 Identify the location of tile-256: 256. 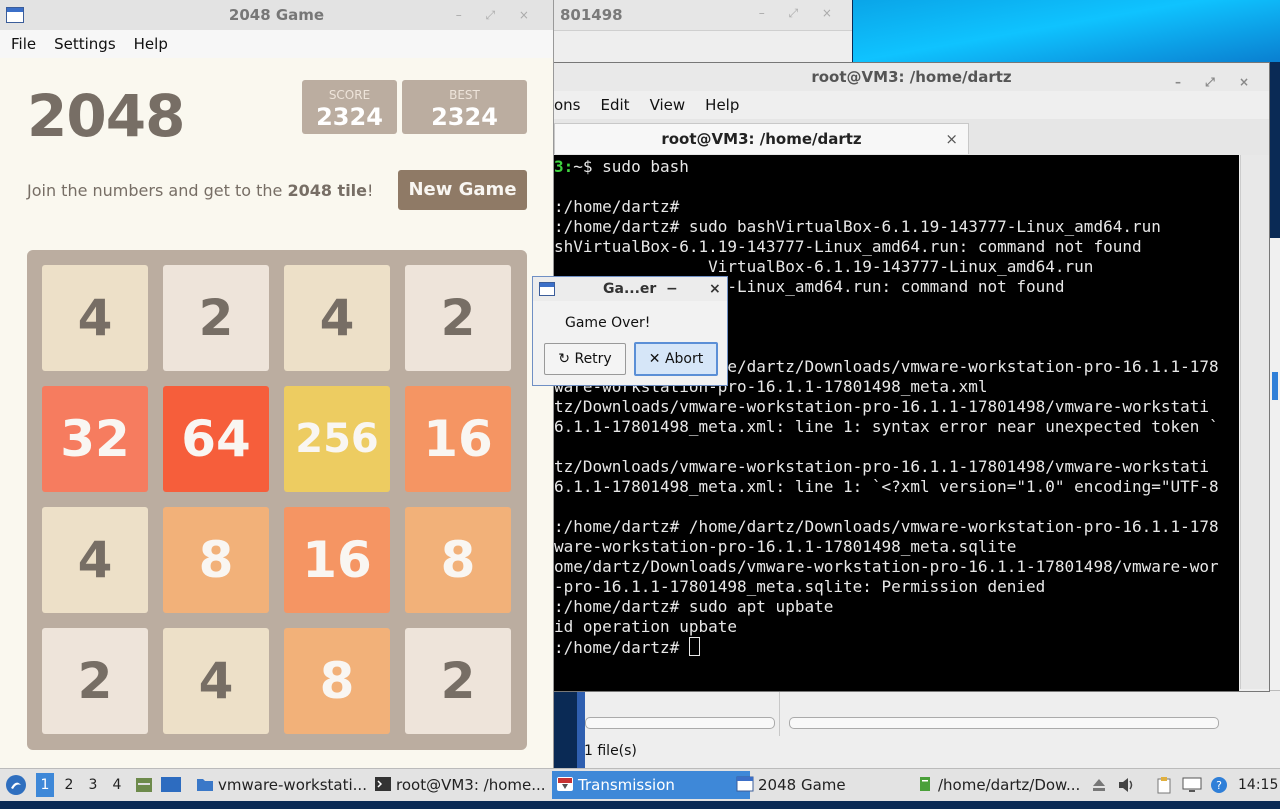
(337, 439).